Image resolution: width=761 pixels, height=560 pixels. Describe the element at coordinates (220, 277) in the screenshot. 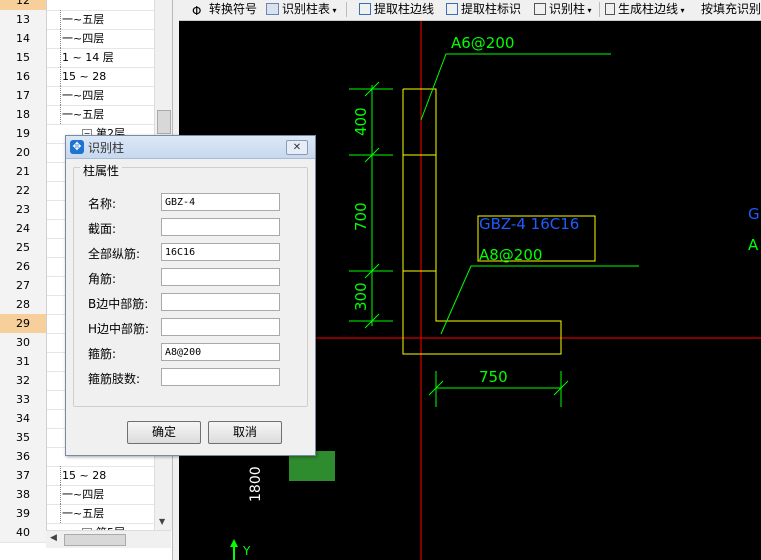

I see `corner-rebar-field` at that location.